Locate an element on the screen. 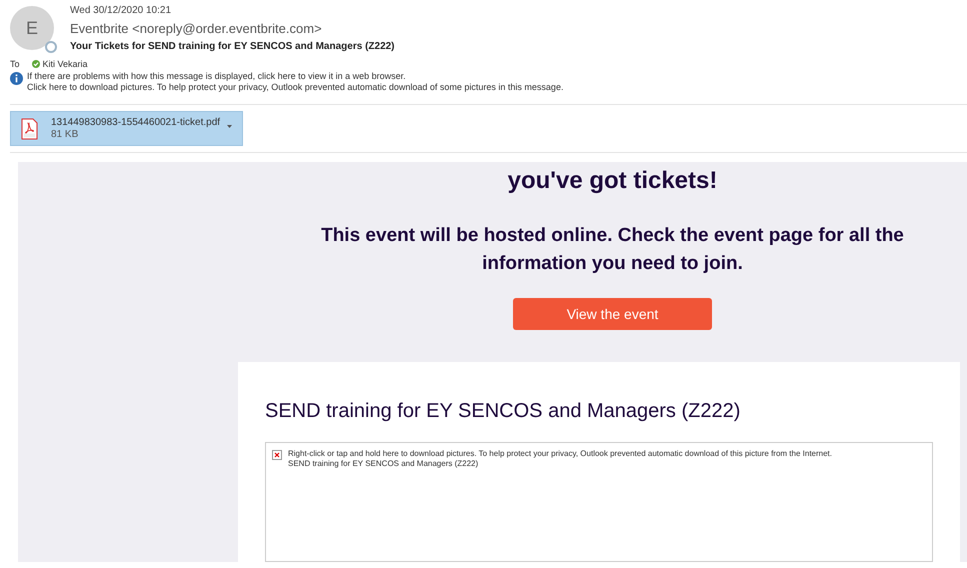 Image resolution: width=967 pixels, height=568 pixels. check-icon is located at coordinates (36, 64).